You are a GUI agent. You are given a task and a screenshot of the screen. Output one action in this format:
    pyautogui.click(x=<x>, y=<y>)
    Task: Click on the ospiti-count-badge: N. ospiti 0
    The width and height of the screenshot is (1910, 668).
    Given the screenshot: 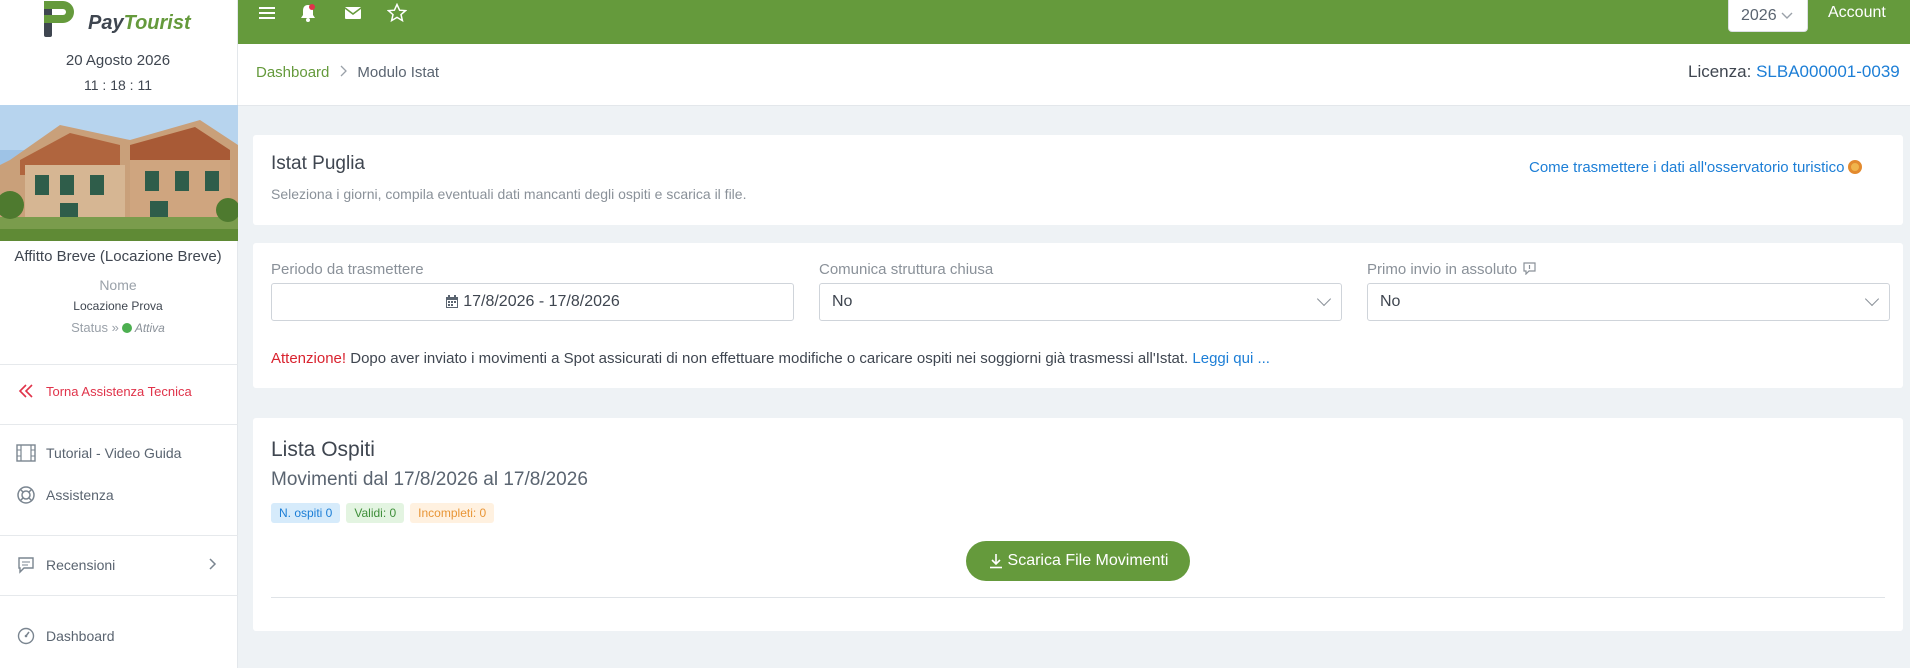 What is the action you would take?
    pyautogui.click(x=306, y=513)
    